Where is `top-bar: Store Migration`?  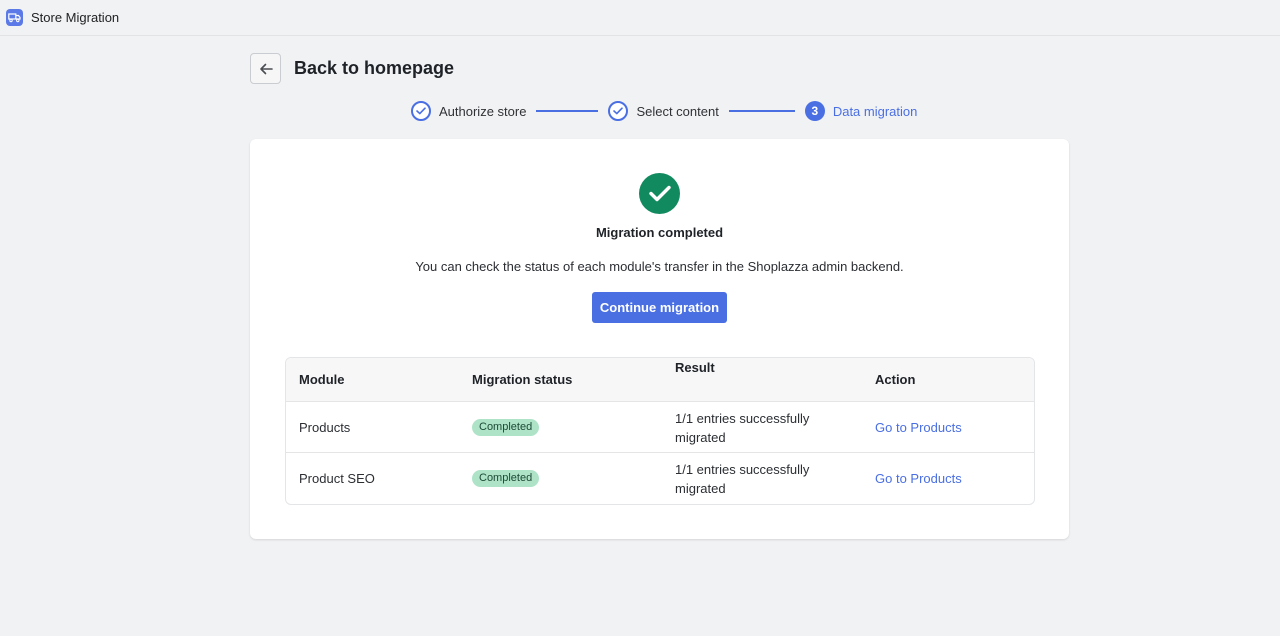
top-bar: Store Migration is located at coordinates (640, 18).